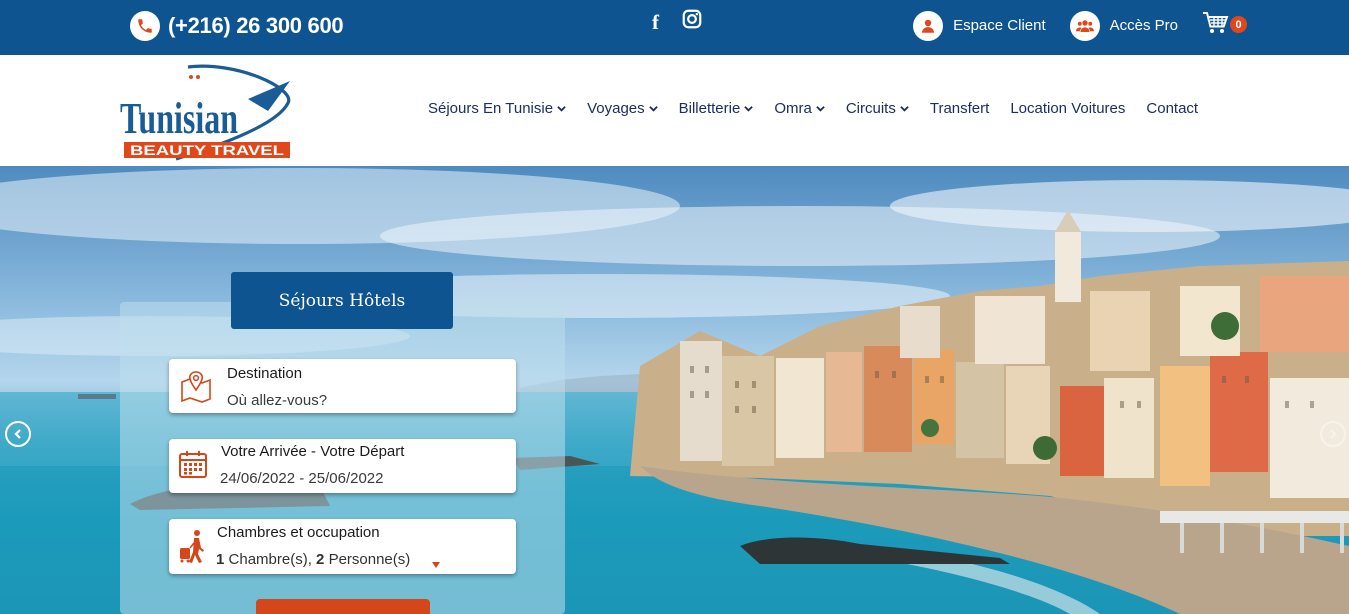  I want to click on slider-prev-button, so click(18, 434).